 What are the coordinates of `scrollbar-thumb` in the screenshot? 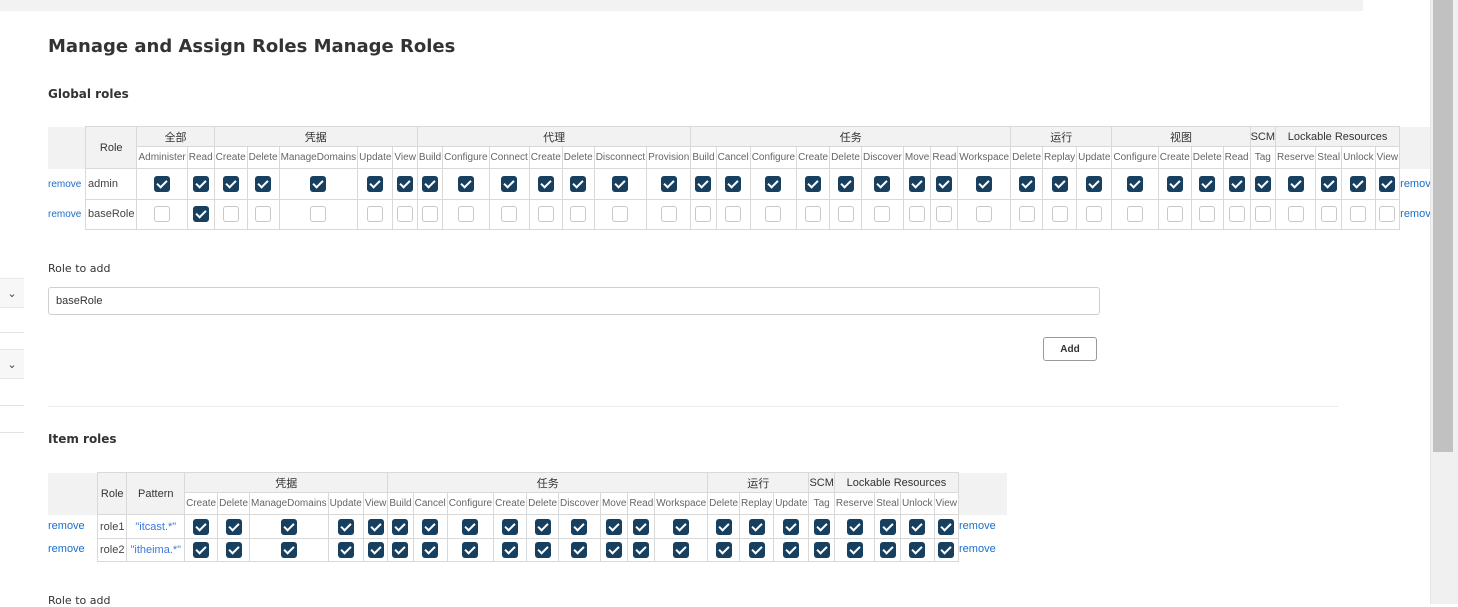 It's located at (1443, 226).